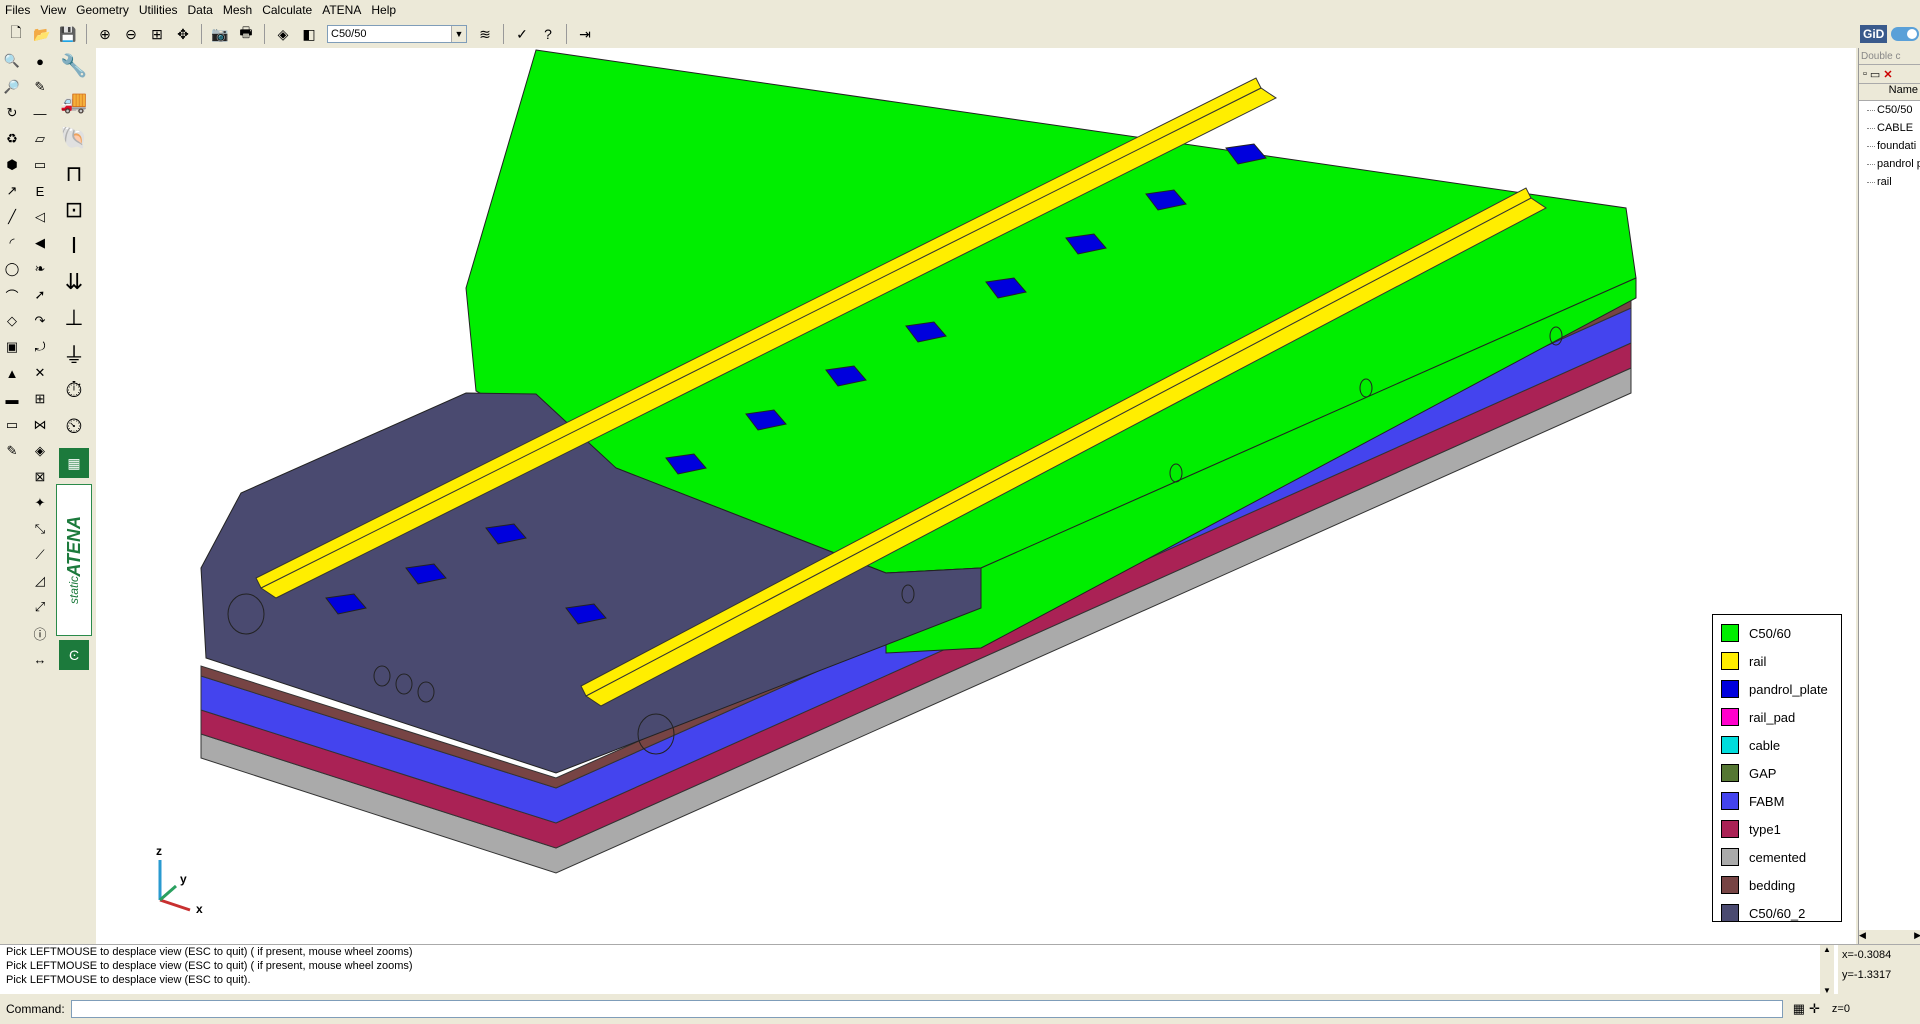  I want to click on circle-icon: ◯, so click(12, 269).